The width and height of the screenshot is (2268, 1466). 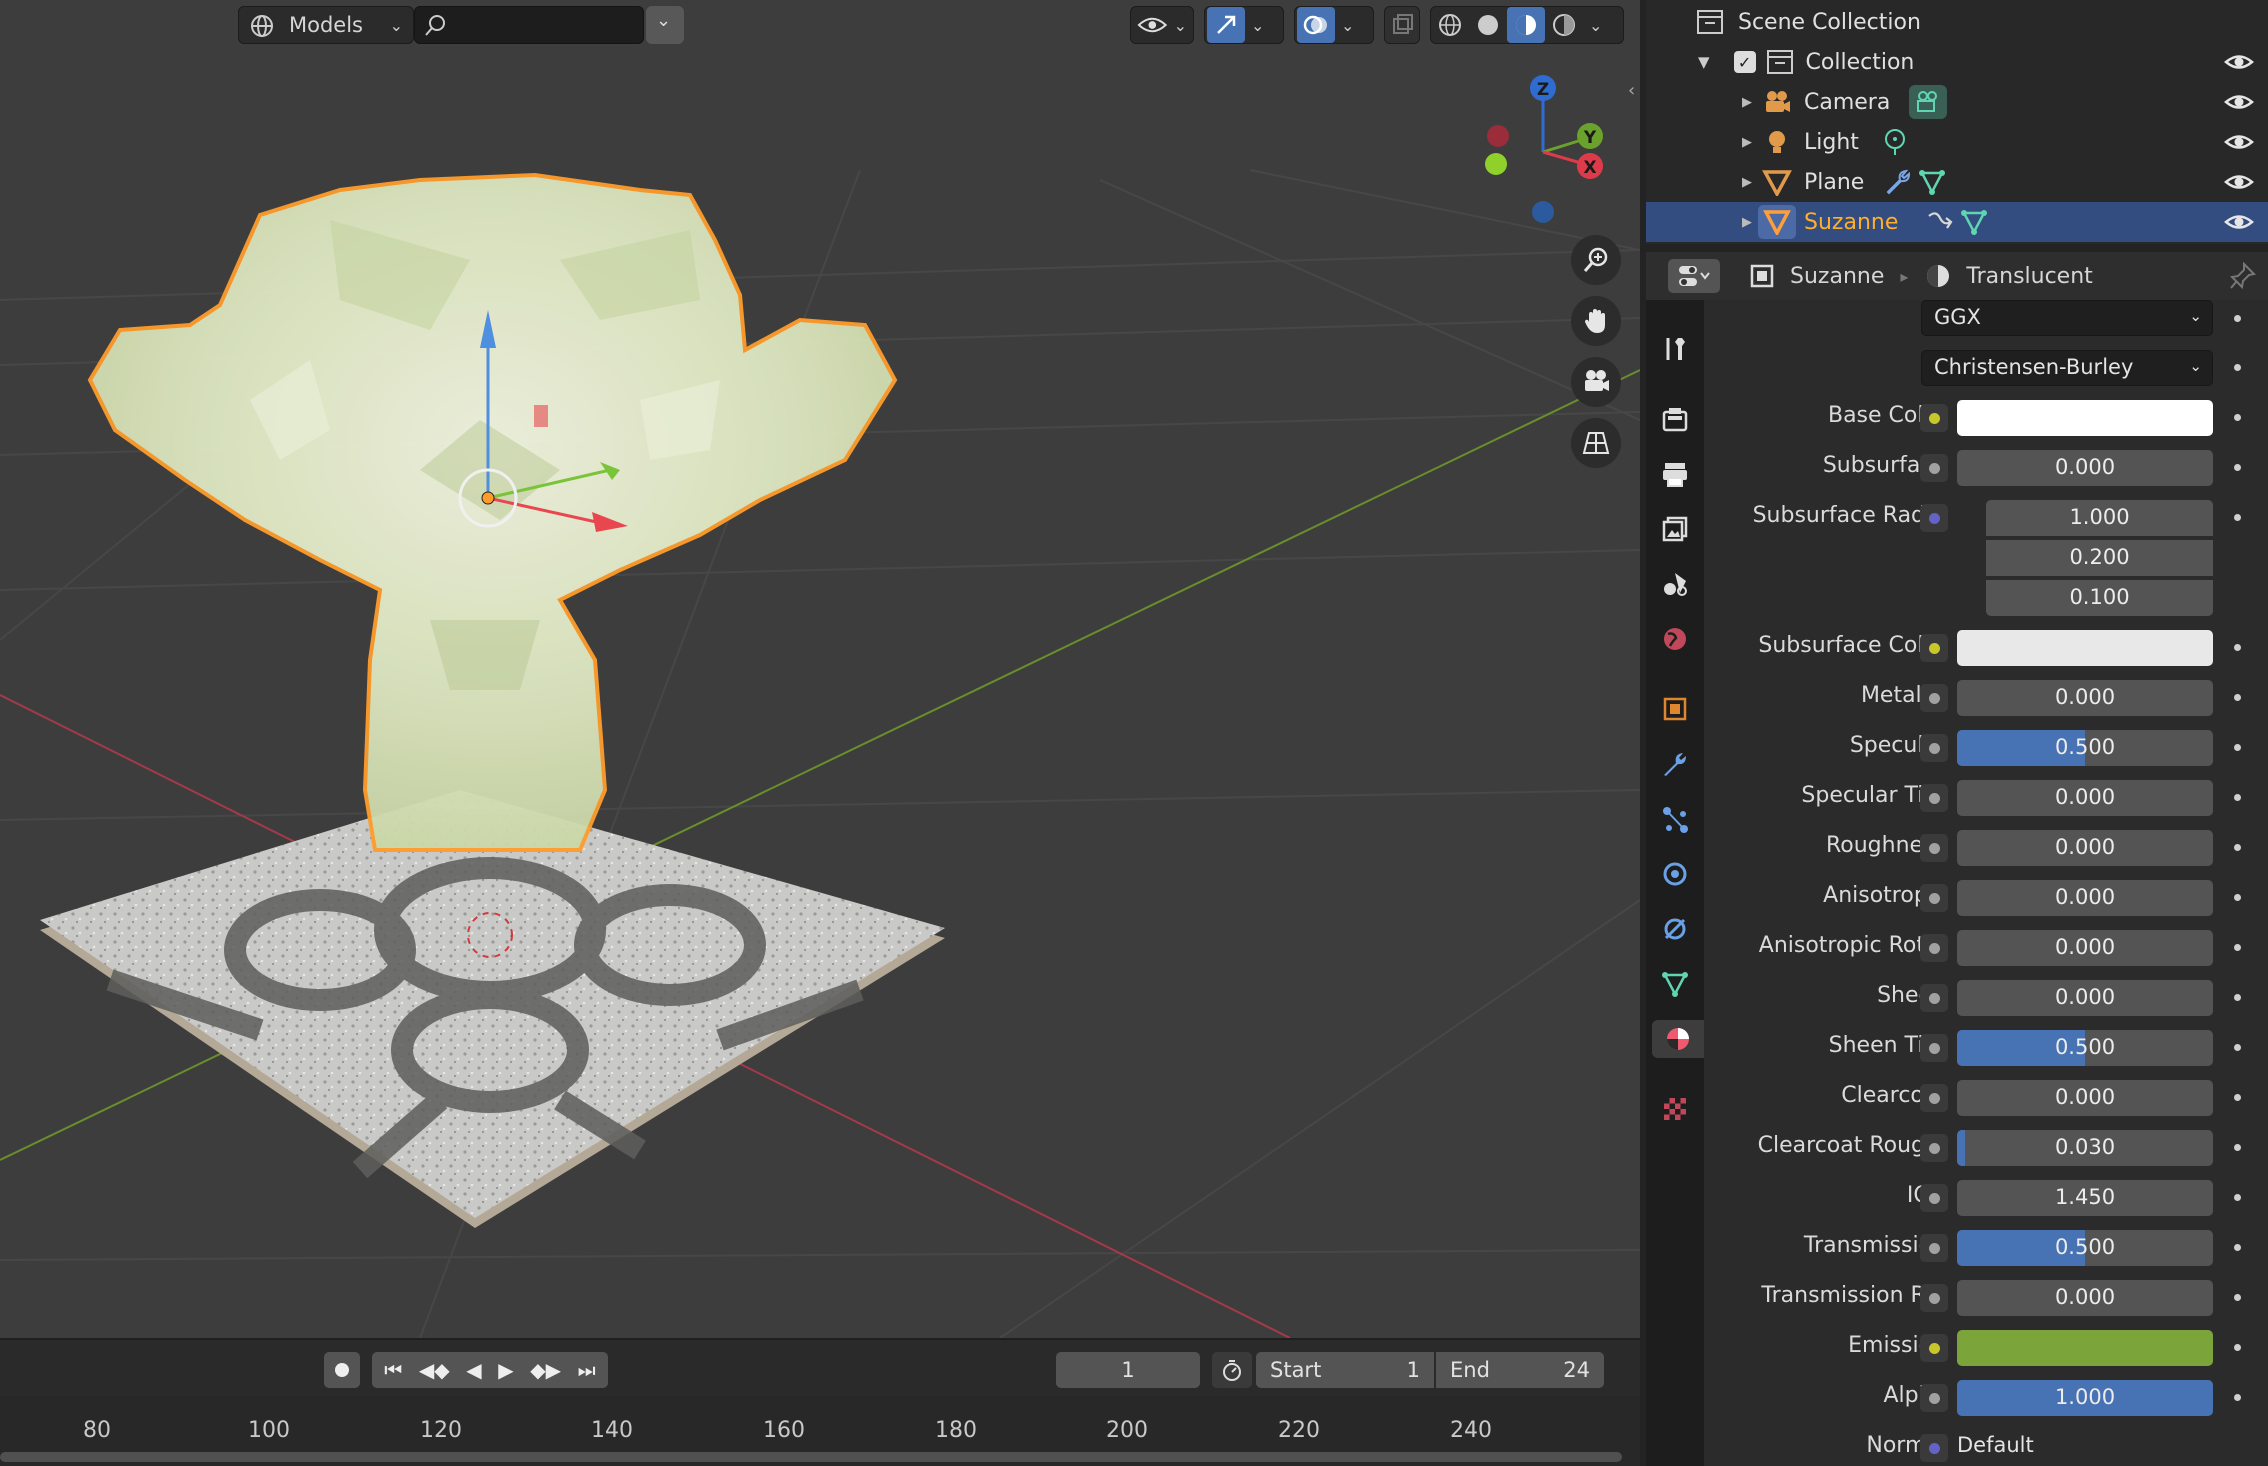 I want to click on texture-tab-icon, so click(x=1675, y=1109).